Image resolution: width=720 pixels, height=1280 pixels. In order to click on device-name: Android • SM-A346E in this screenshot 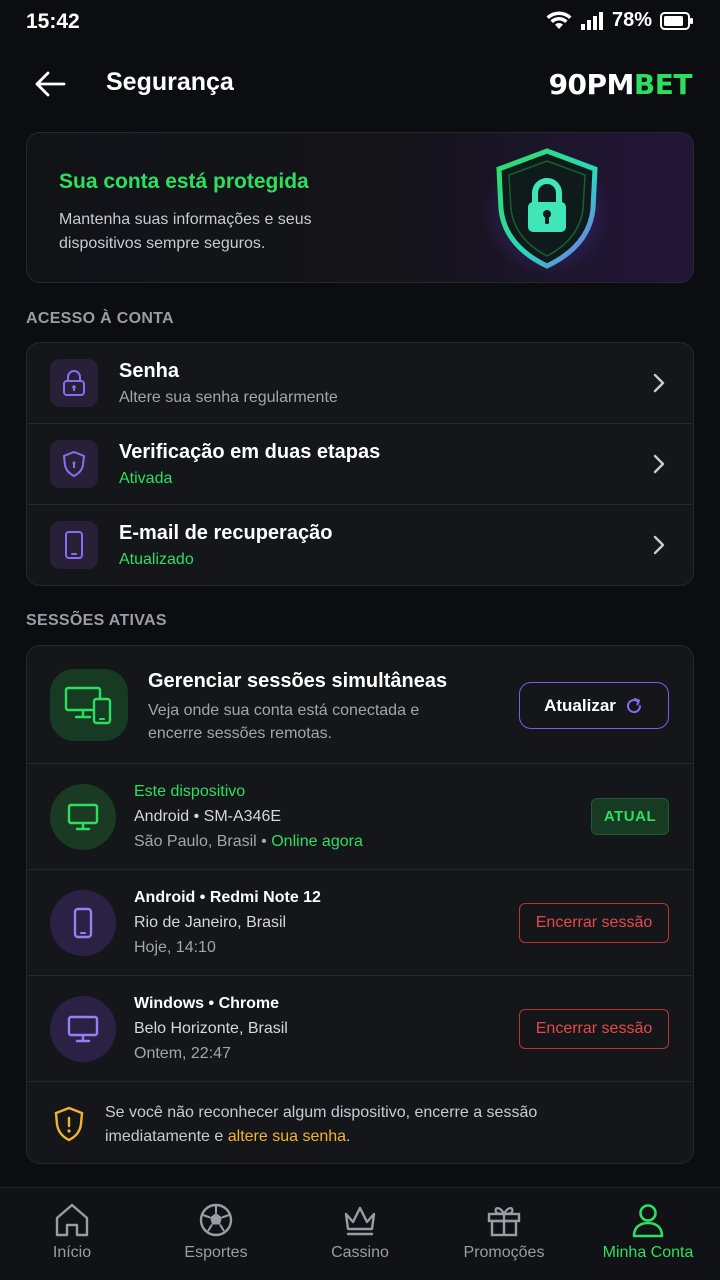, I will do `click(208, 816)`.